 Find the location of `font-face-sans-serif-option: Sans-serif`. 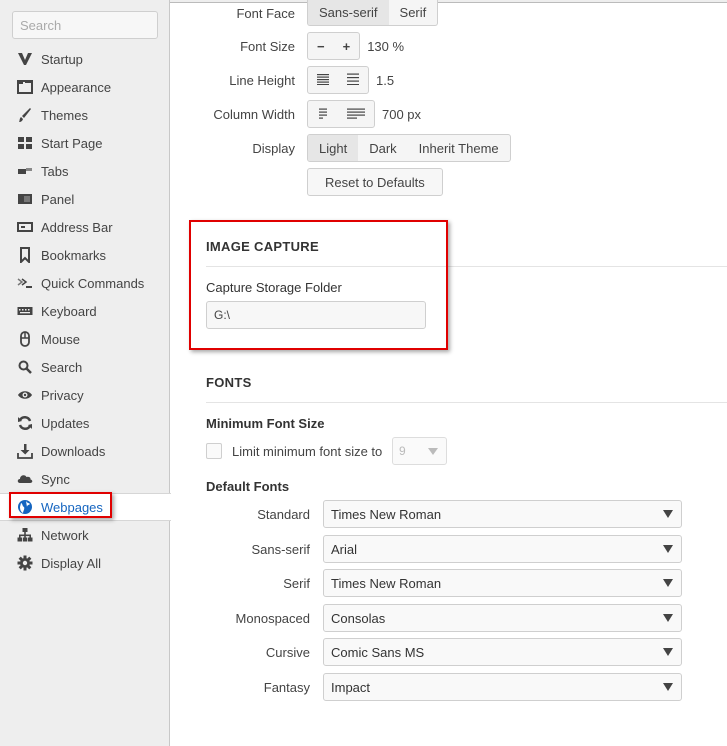

font-face-sans-serif-option: Sans-serif is located at coordinates (348, 12).